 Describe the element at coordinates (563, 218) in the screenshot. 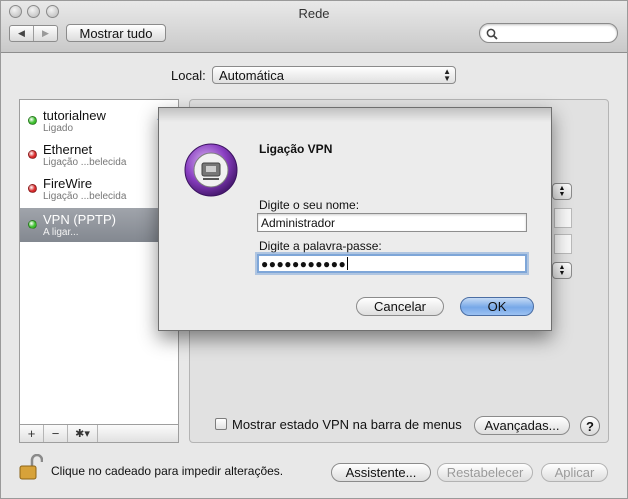

I see `server-address-field` at that location.